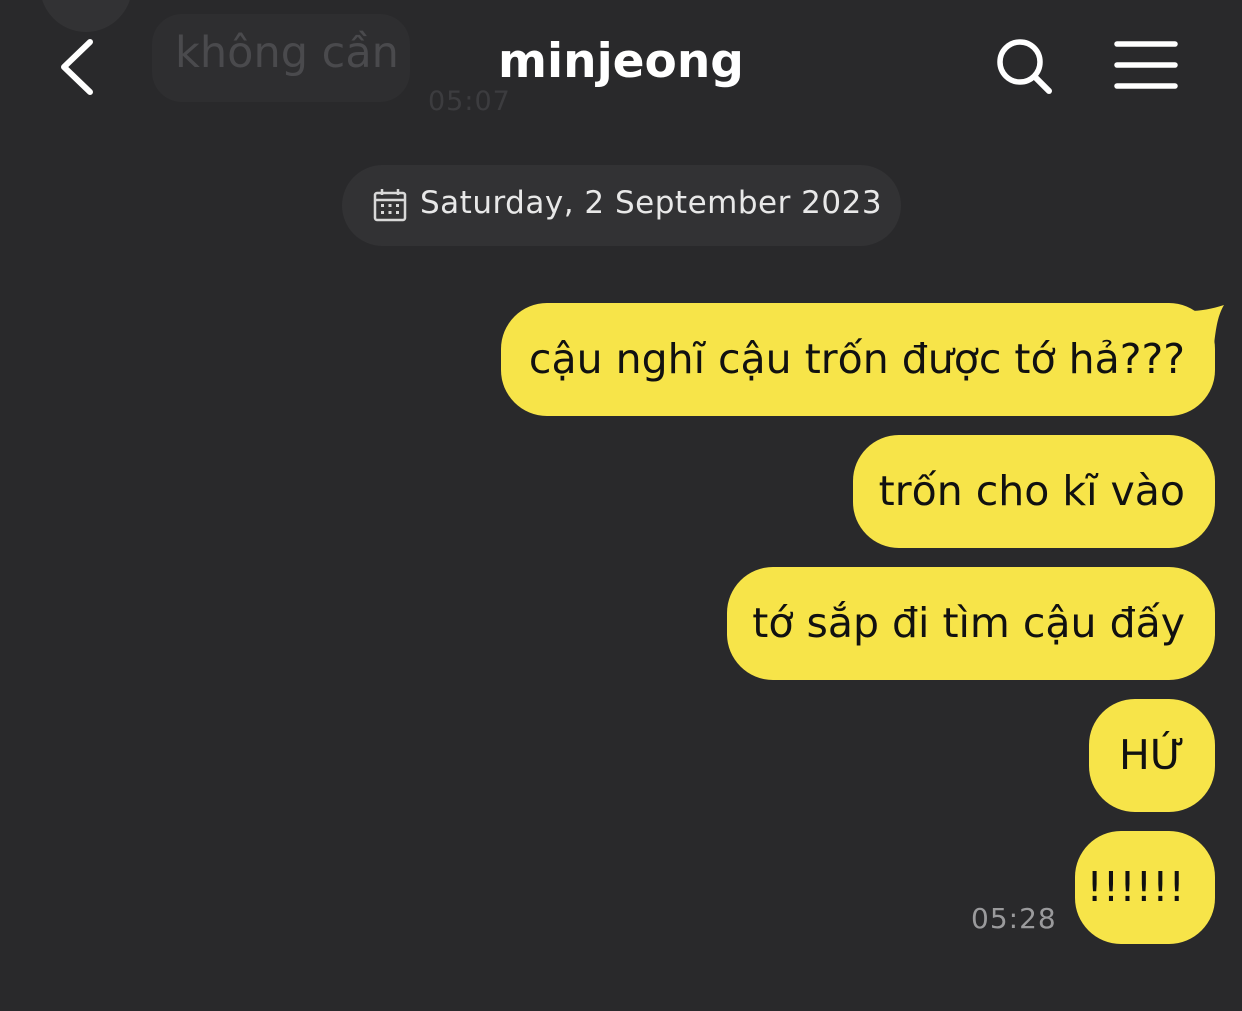  I want to click on message-bubble: trốn cho kĩ vào, so click(1034, 491).